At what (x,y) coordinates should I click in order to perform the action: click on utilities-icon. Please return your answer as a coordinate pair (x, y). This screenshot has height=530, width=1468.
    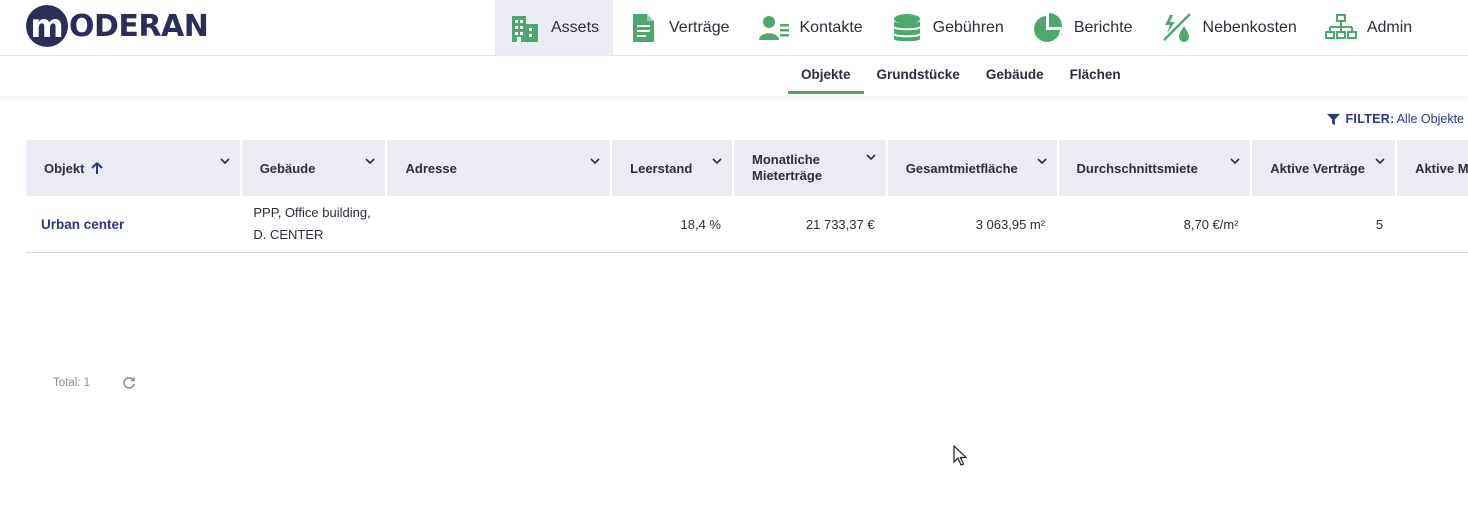
    Looking at the image, I should click on (1176, 27).